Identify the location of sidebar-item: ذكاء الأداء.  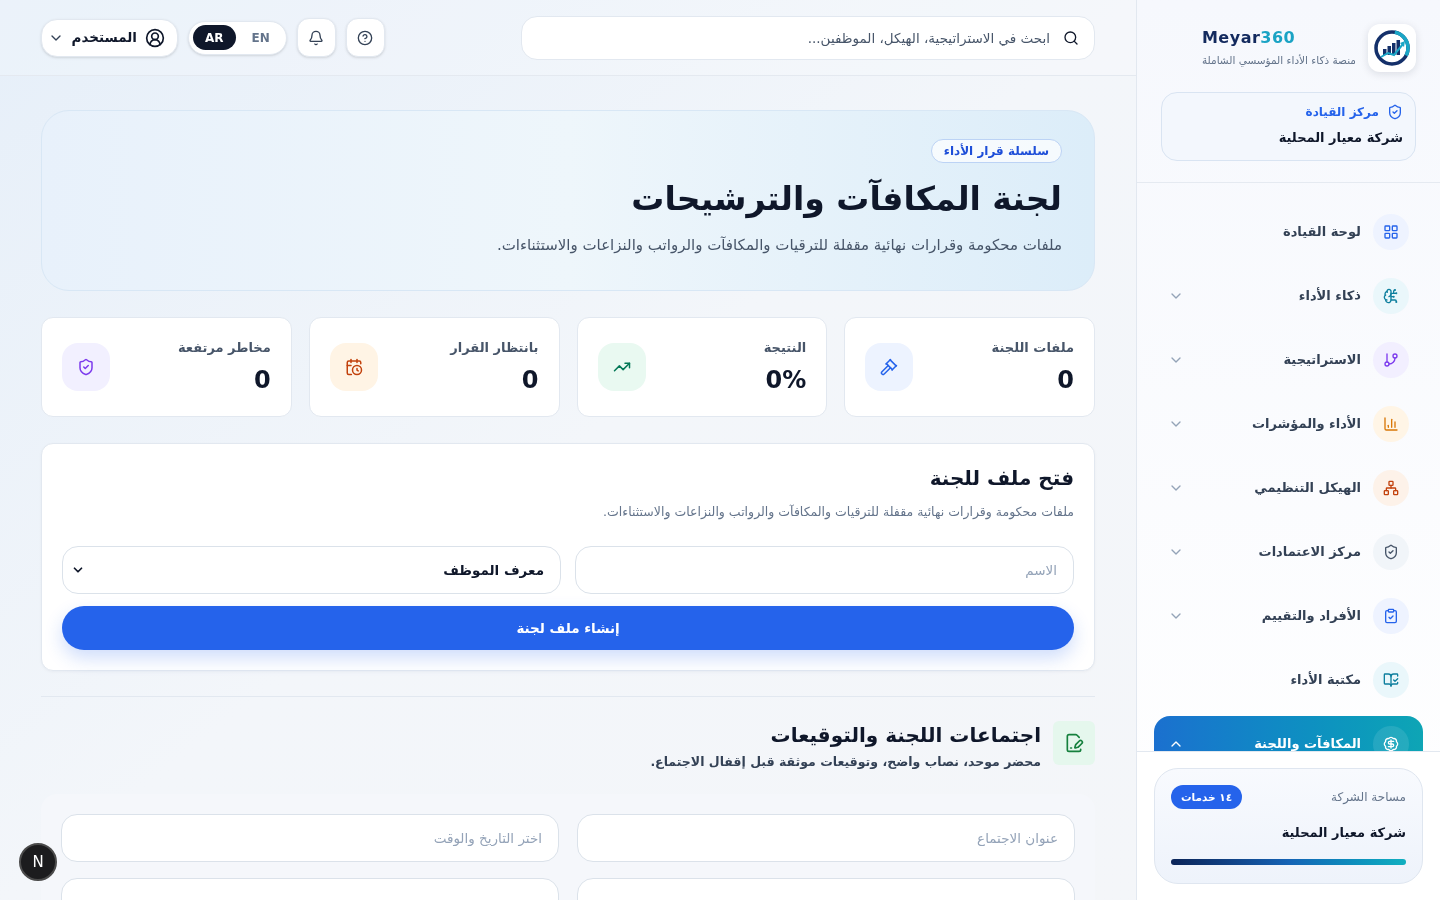
(1288, 296).